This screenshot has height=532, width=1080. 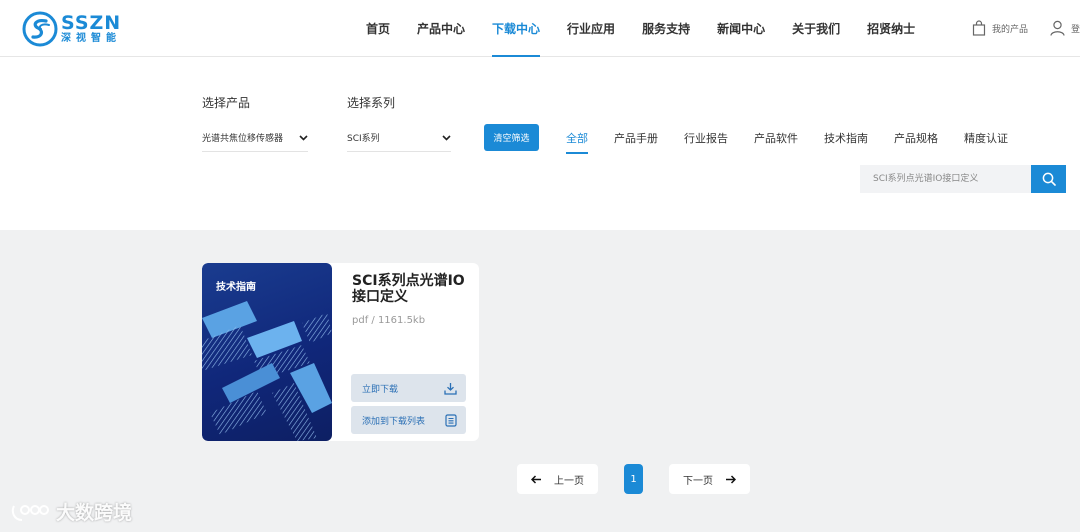 I want to click on my-products-label: 我的产品, so click(x=1009, y=29).